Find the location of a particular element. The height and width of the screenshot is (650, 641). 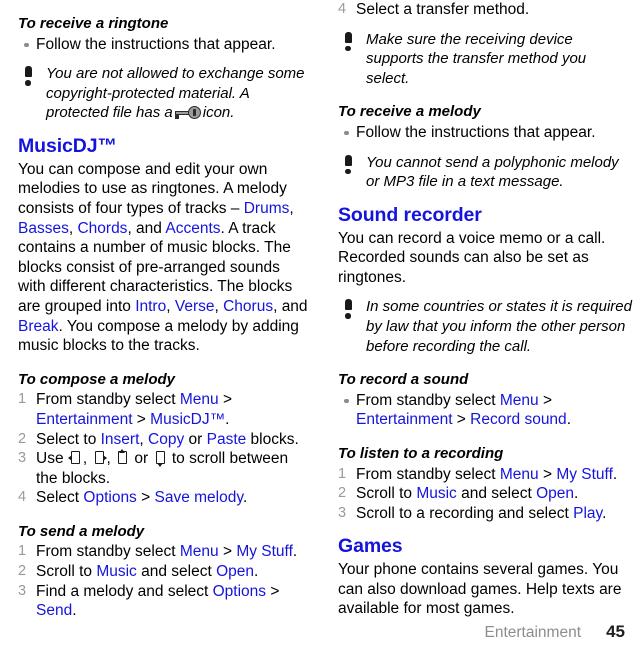

step-text: Scroll to a recording and select is located at coordinates (465, 513).